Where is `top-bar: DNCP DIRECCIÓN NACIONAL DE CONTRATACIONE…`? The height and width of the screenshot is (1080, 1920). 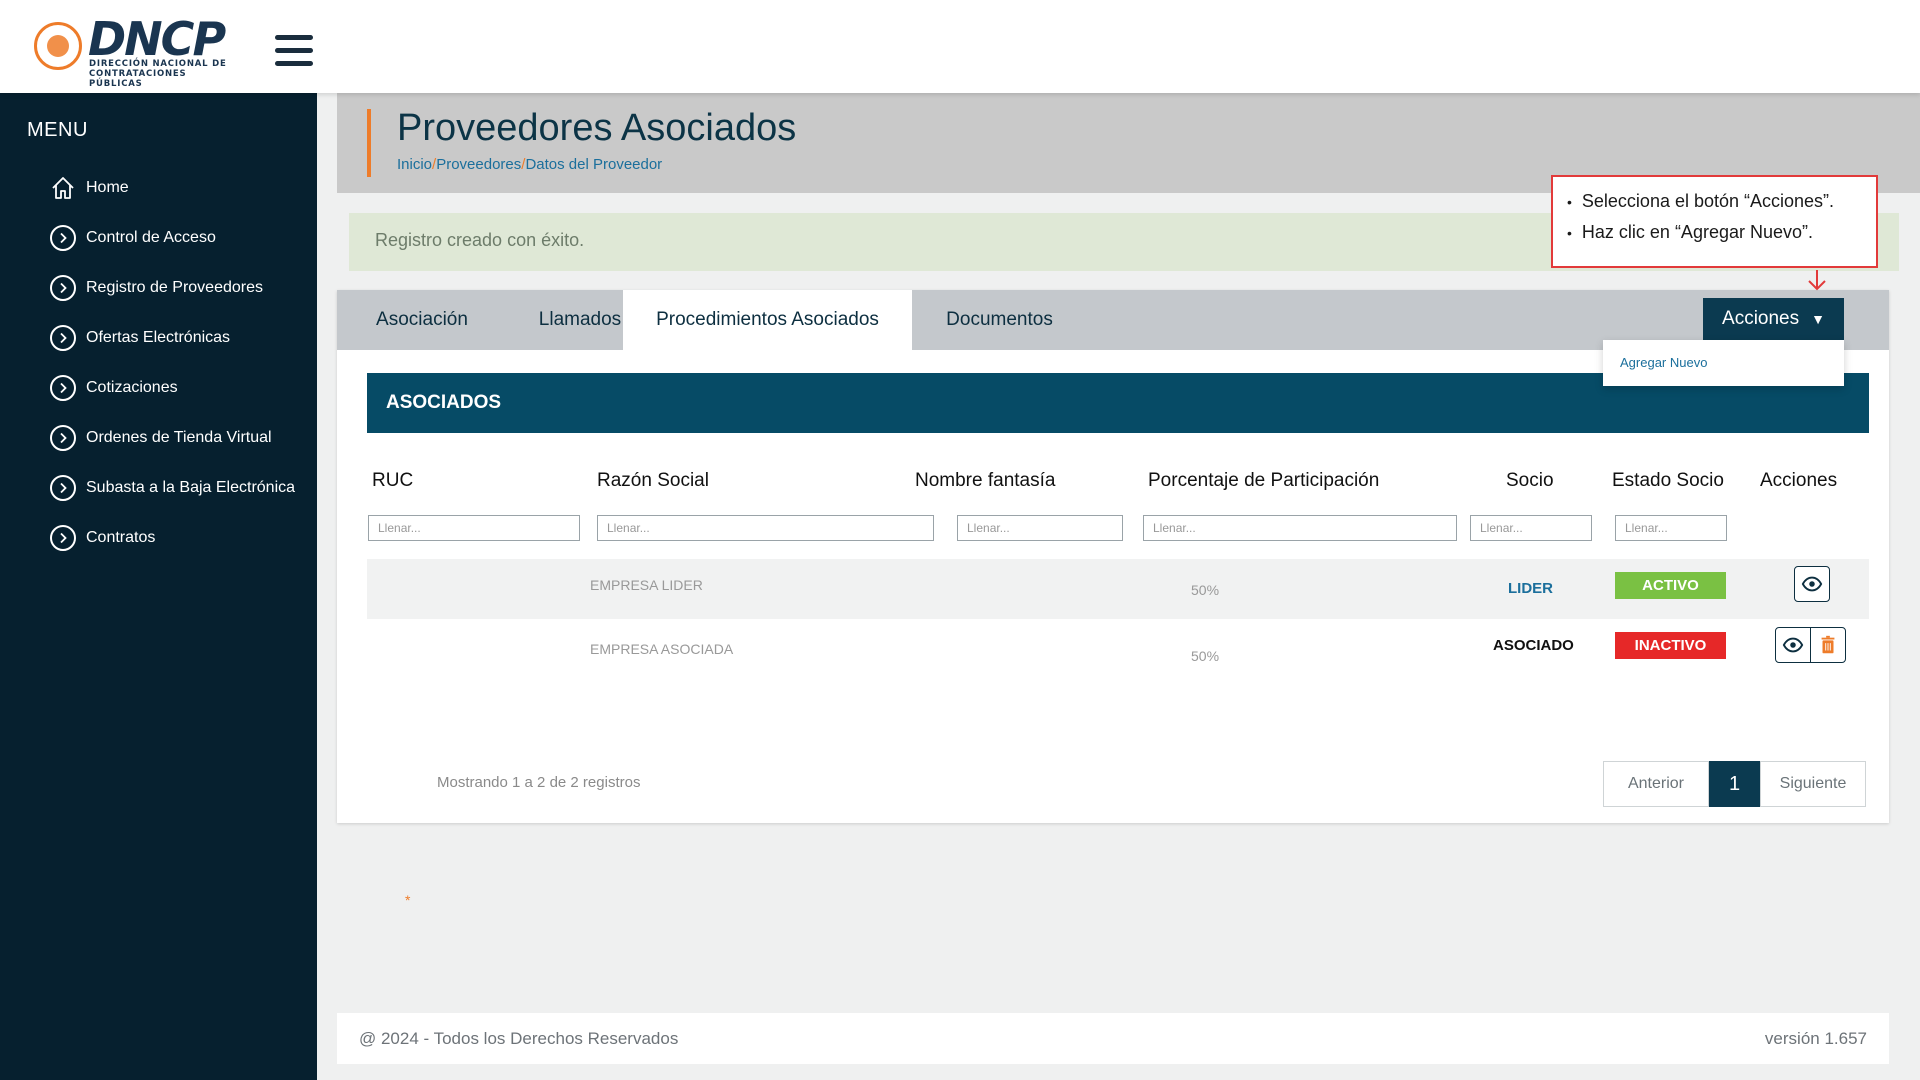
top-bar: DNCP DIRECCIÓN NACIONAL DE CONTRATACIONE… is located at coordinates (960, 46).